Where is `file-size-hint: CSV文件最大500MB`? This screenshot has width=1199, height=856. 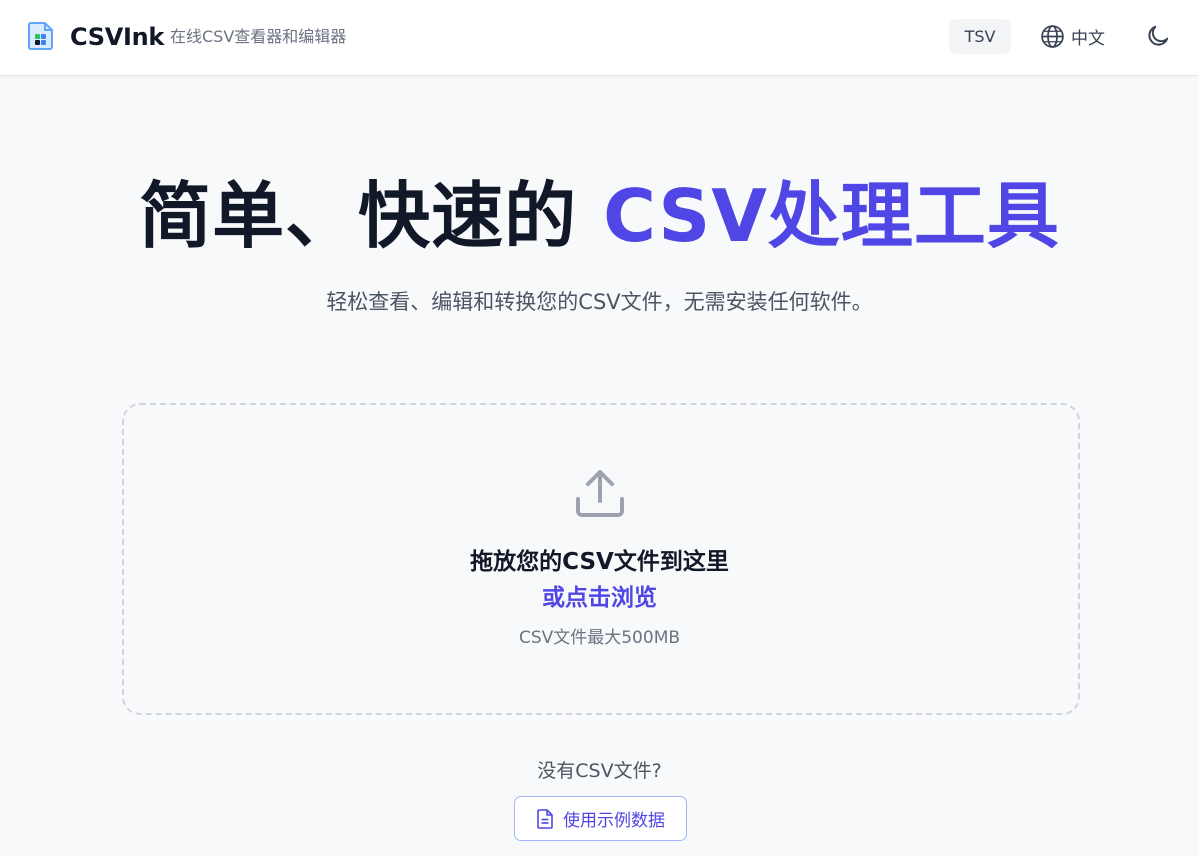 file-size-hint: CSV文件最大500MB is located at coordinates (599, 638).